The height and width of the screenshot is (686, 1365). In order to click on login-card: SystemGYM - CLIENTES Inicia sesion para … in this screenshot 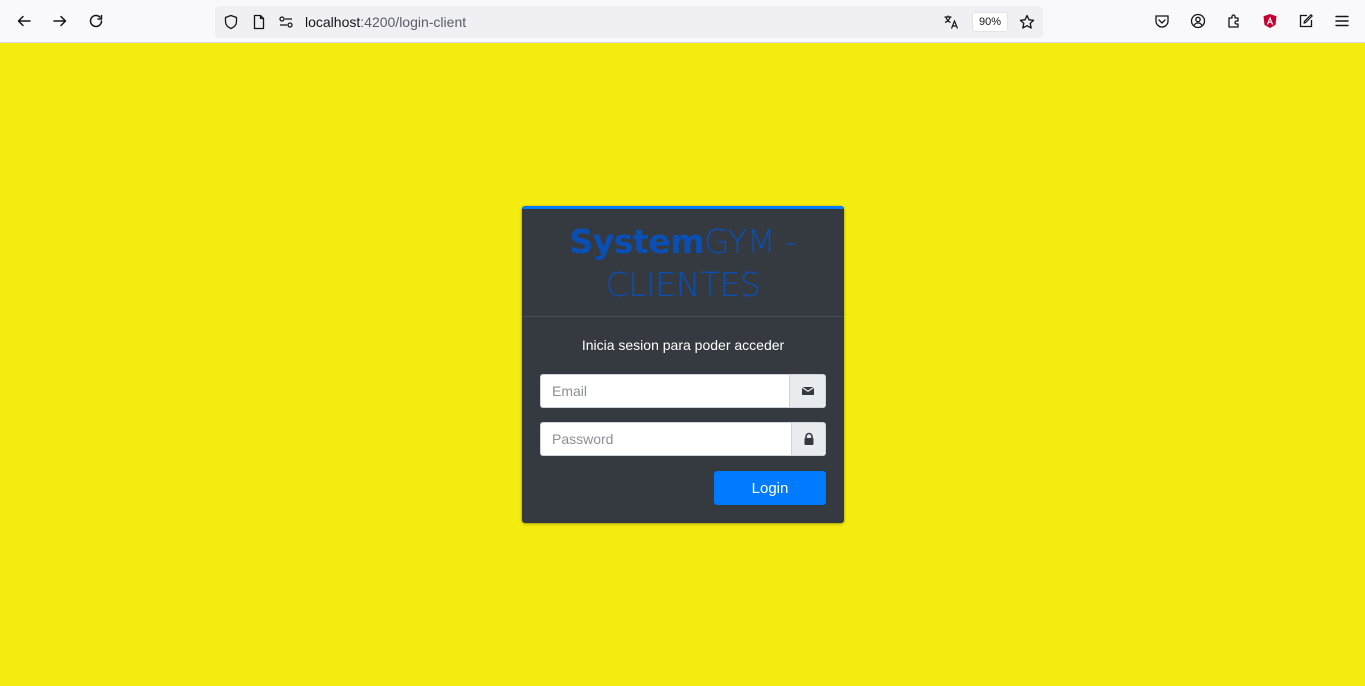, I will do `click(683, 364)`.